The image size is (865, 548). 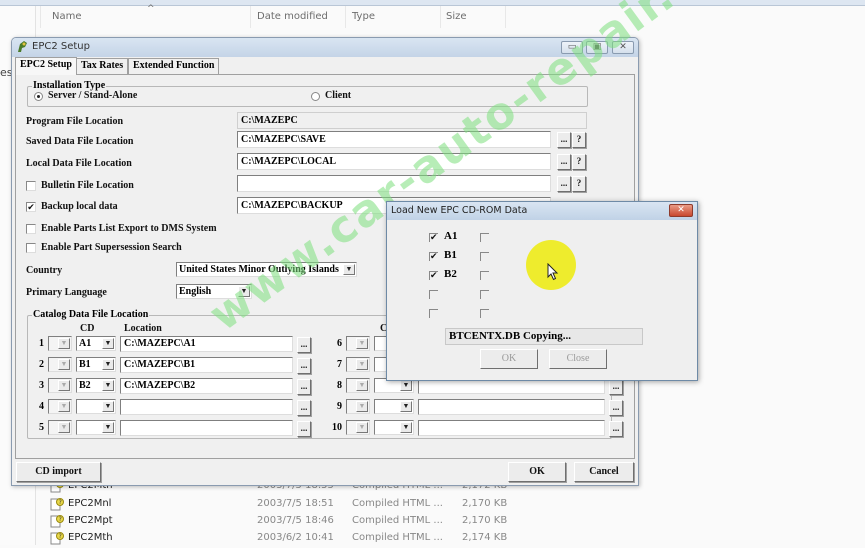 What do you see at coordinates (604, 472) in the screenshot?
I see `cancel-button: Cancel` at bounding box center [604, 472].